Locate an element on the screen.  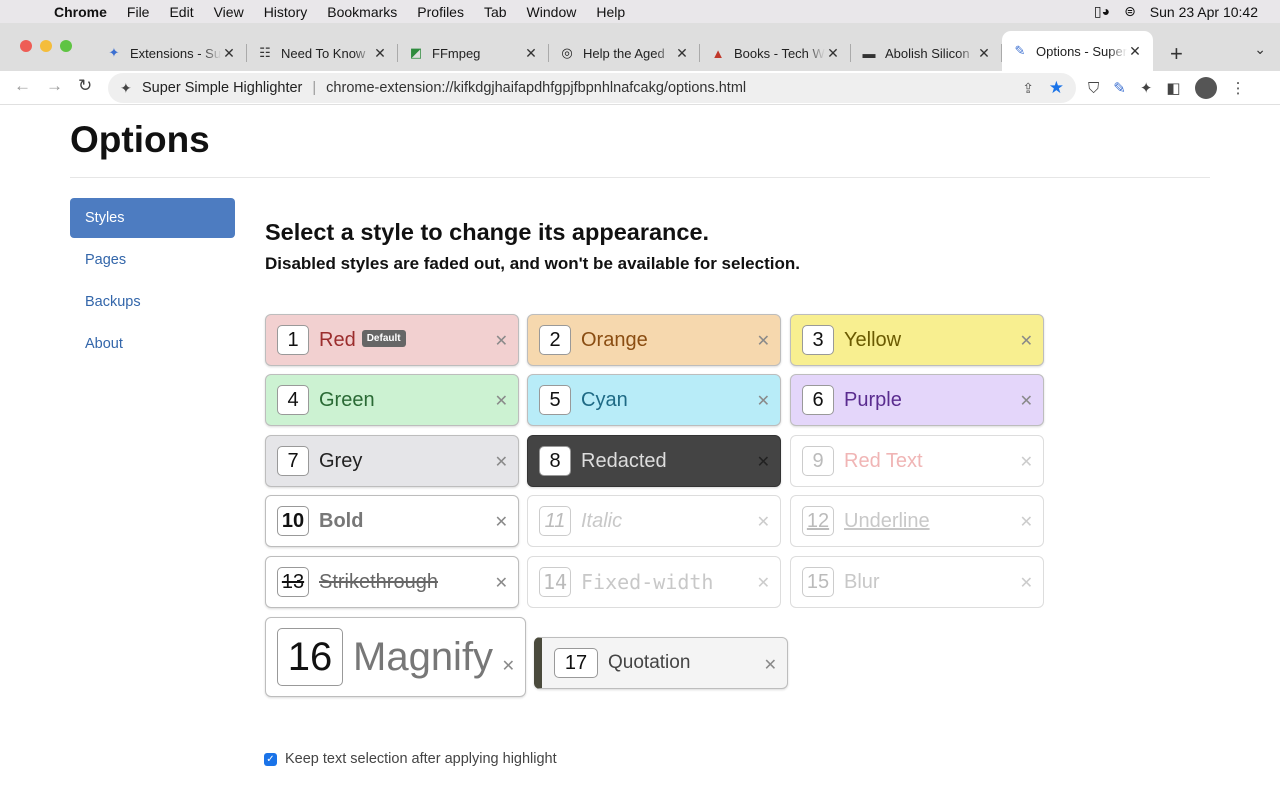
tab-7: ✎ Options - Super Simple Highlighter✕ is located at coordinates (1077, 51).